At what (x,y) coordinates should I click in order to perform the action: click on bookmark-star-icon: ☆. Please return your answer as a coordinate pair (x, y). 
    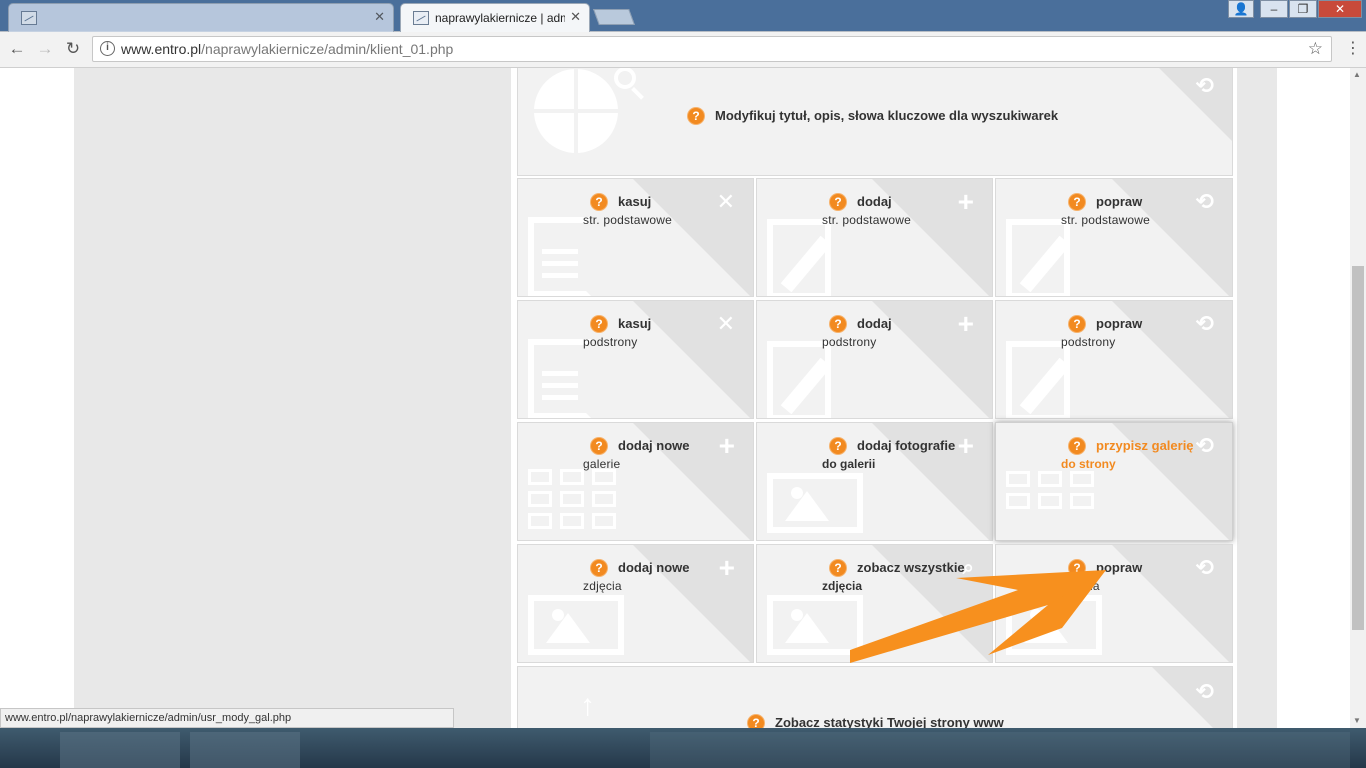
    Looking at the image, I should click on (1315, 49).